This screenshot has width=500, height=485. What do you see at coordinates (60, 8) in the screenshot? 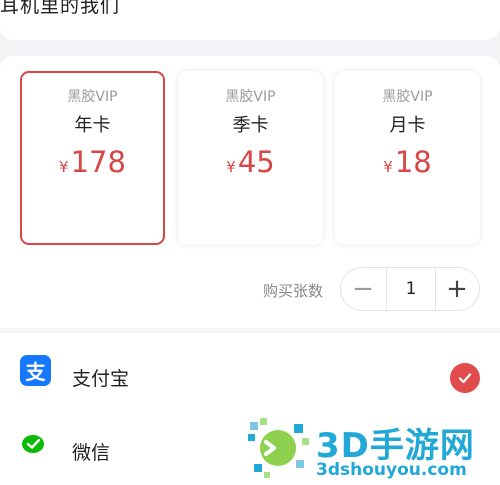
I see `page-title: 耳机里的我们` at bounding box center [60, 8].